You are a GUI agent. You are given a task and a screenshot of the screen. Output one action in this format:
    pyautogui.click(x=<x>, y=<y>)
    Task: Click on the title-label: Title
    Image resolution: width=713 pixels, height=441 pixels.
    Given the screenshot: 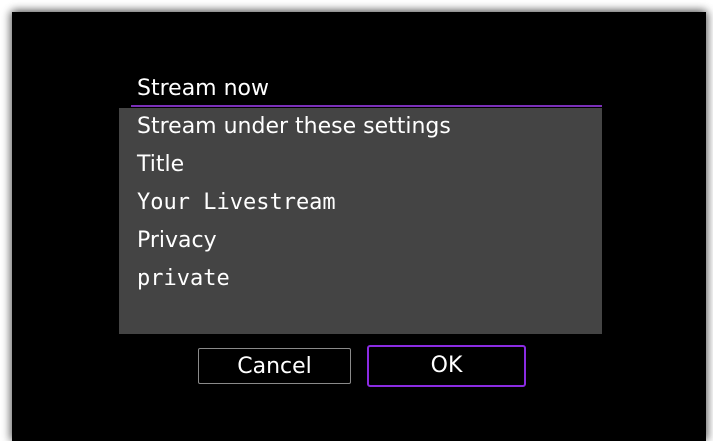 What is the action you would take?
    pyautogui.click(x=161, y=164)
    